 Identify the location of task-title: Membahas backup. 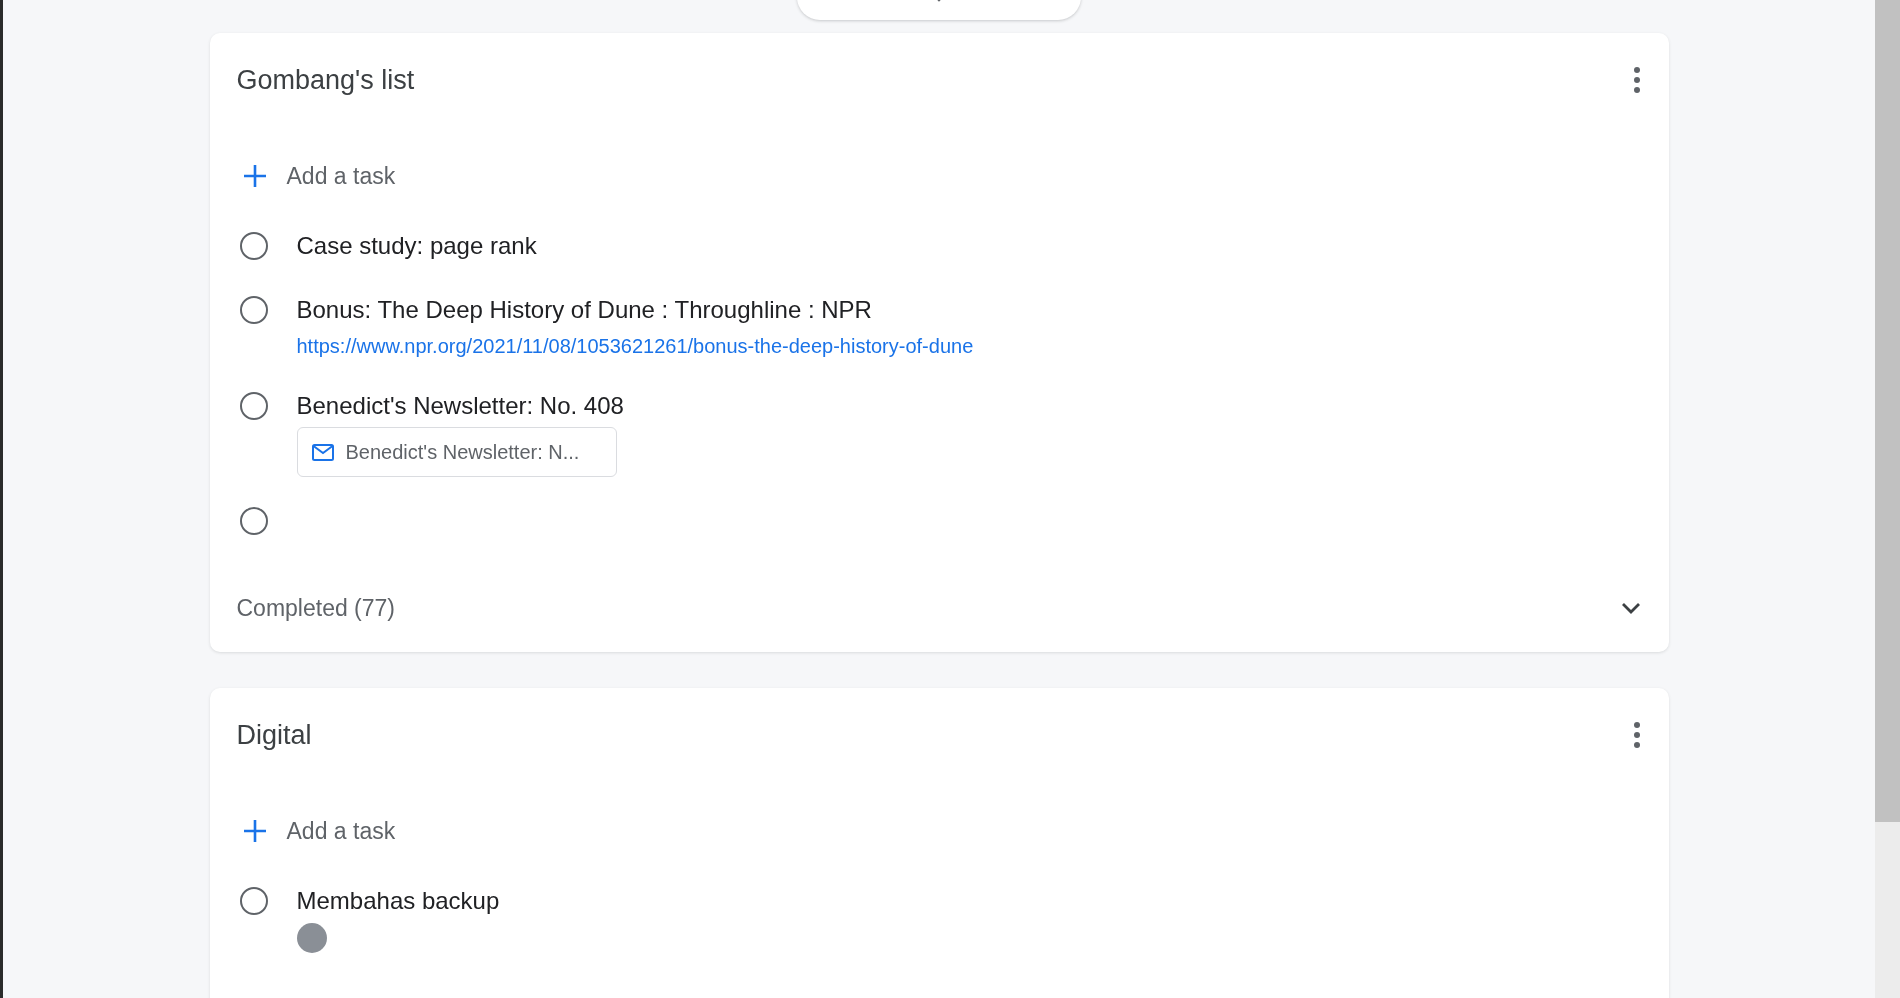
(398, 901).